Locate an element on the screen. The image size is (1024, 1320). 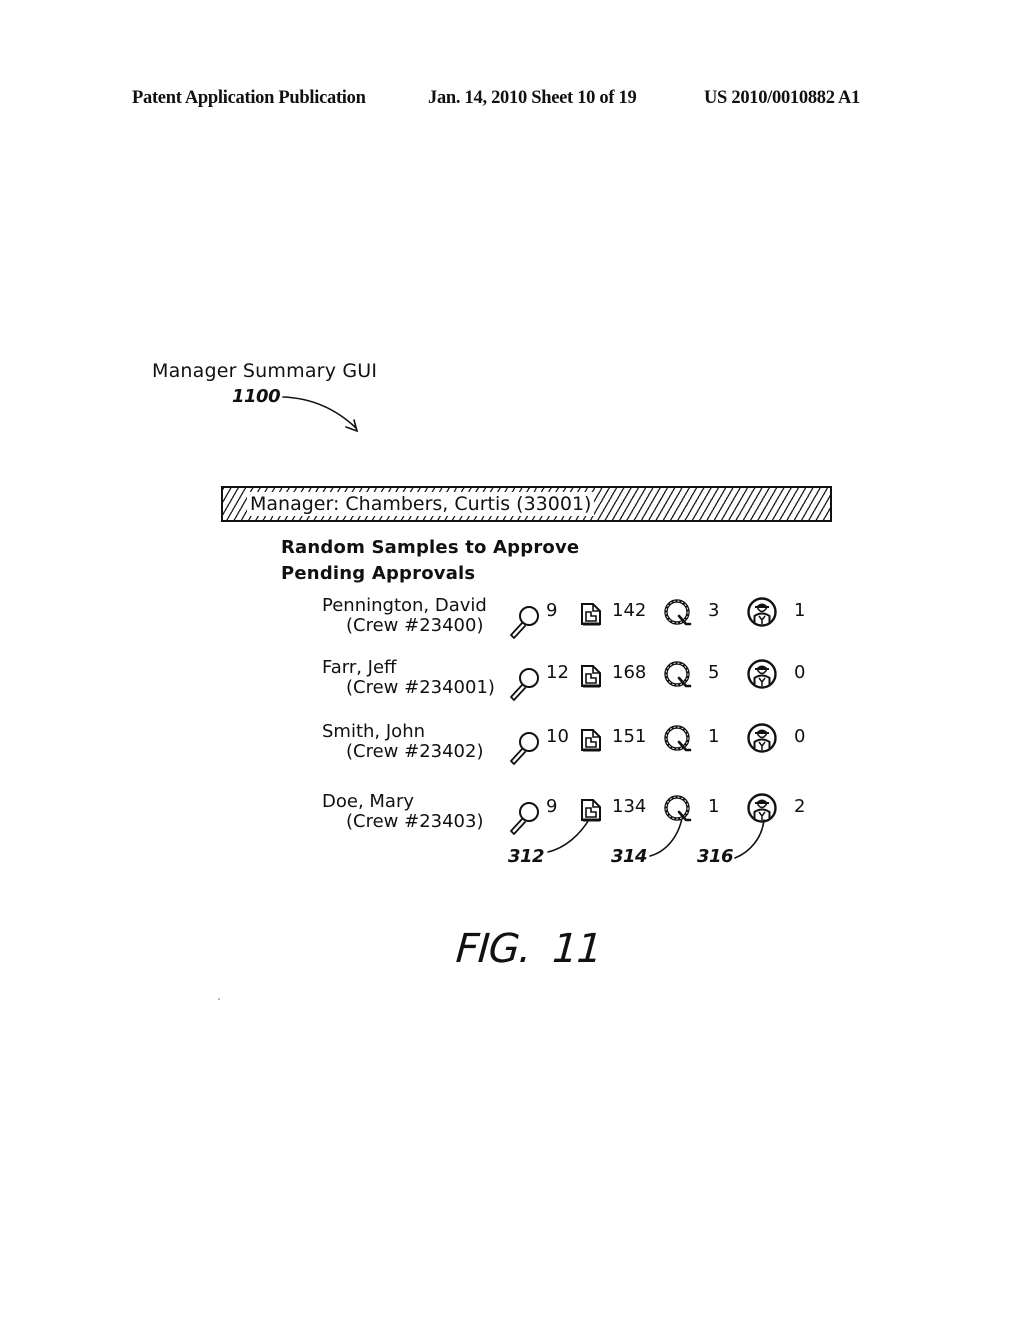
figure-caption: FIG. 11 is located at coordinates (528, 949).